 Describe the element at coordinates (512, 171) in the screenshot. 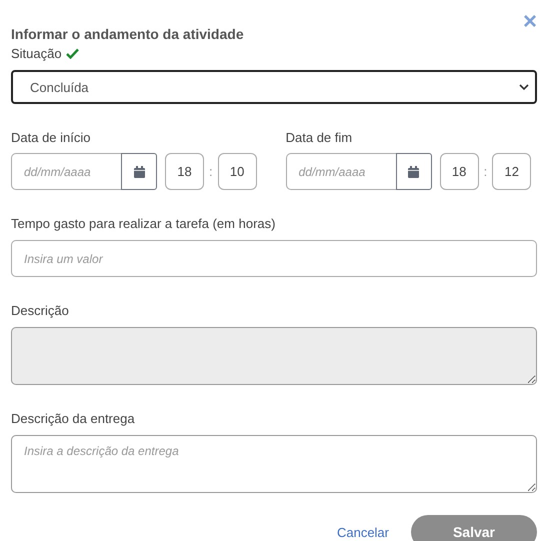

I see `minute-field: 12` at that location.